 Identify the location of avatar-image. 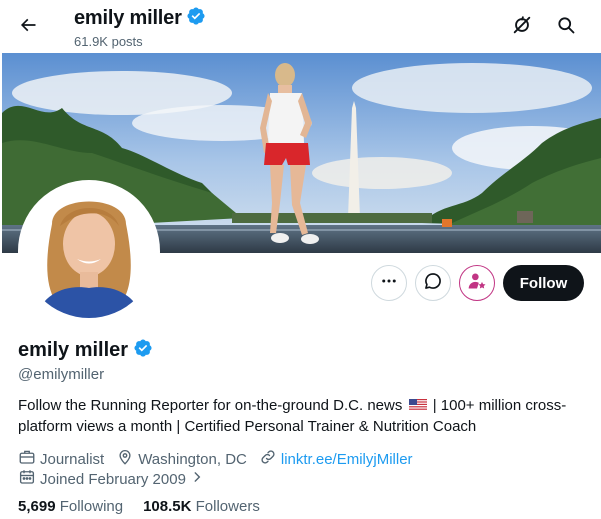
(89, 251).